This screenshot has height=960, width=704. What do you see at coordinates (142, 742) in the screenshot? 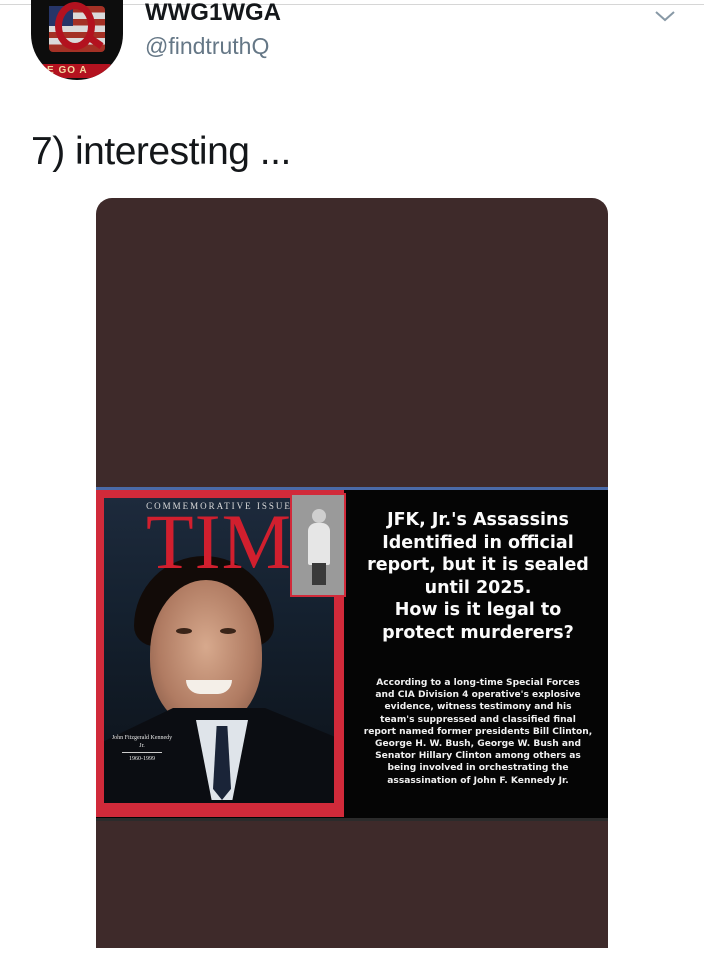
I see `cover-caption-name: John Fitzgerald Kennedy Jr.` at bounding box center [142, 742].